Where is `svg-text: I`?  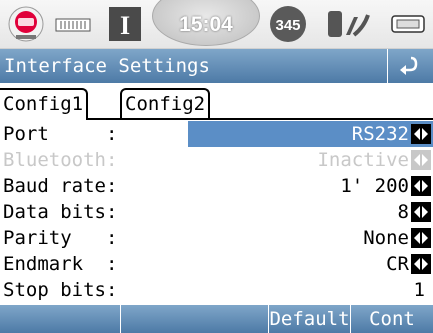
svg-text: I is located at coordinates (125, 25).